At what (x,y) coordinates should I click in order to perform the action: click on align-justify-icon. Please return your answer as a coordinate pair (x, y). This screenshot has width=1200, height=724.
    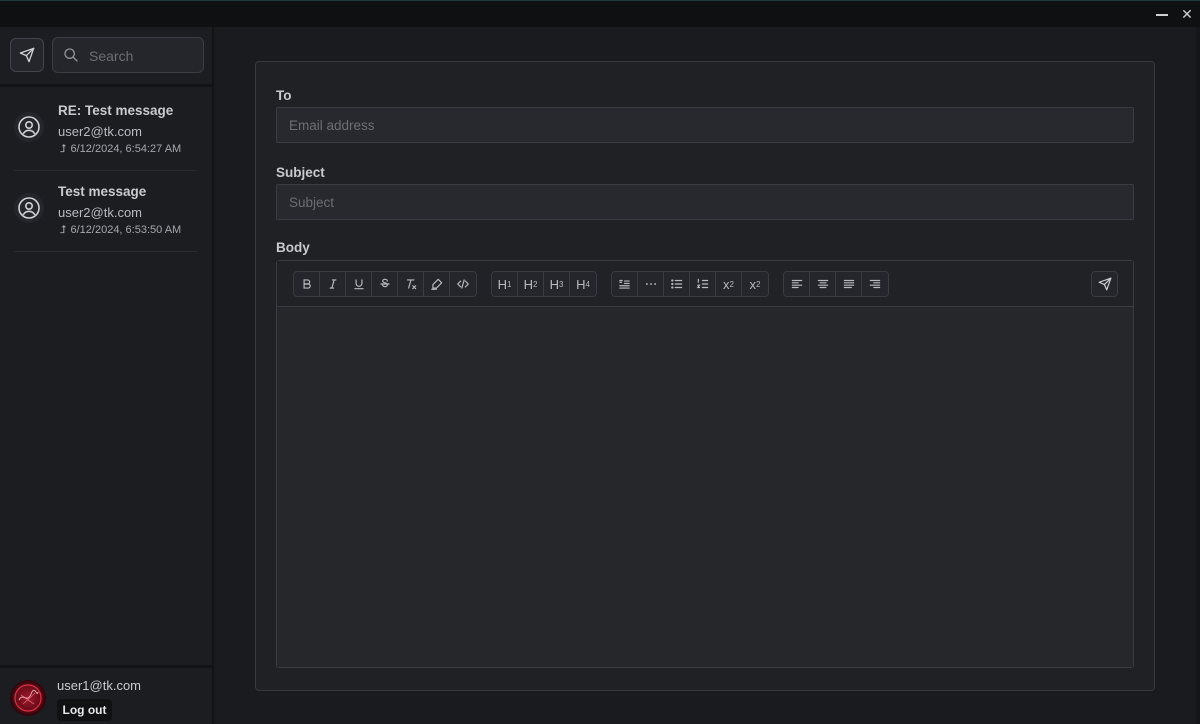
    Looking at the image, I should click on (848, 284).